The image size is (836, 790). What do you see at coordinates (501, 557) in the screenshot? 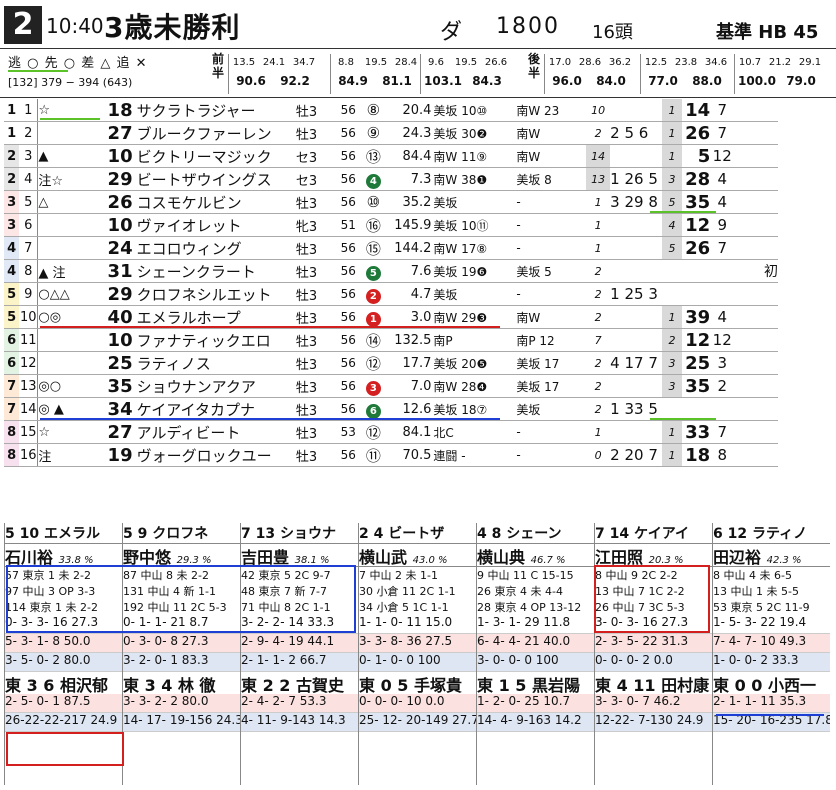
I see `jockey-name-text: 横山典` at bounding box center [501, 557].